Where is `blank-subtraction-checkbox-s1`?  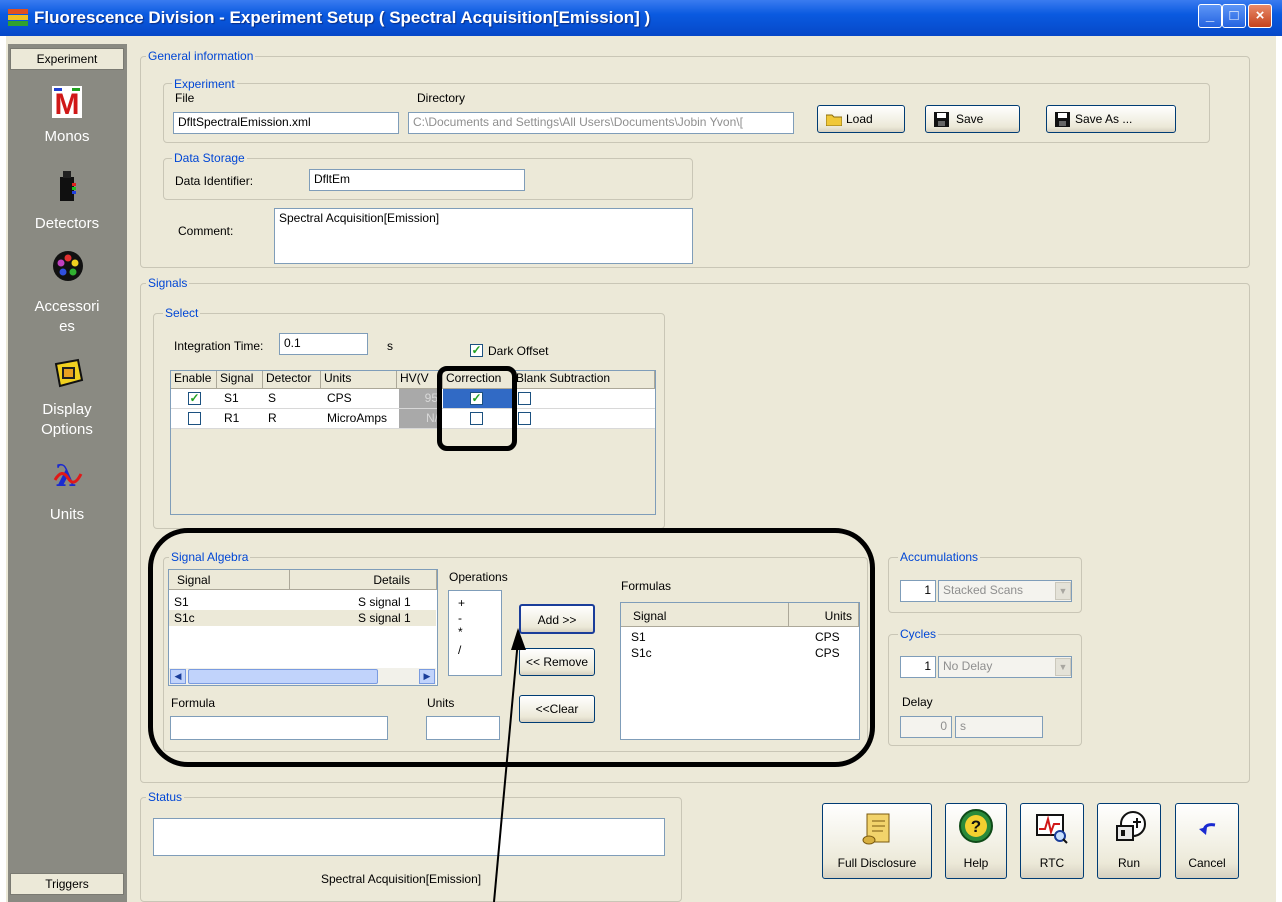
blank-subtraction-checkbox-s1 is located at coordinates (524, 398).